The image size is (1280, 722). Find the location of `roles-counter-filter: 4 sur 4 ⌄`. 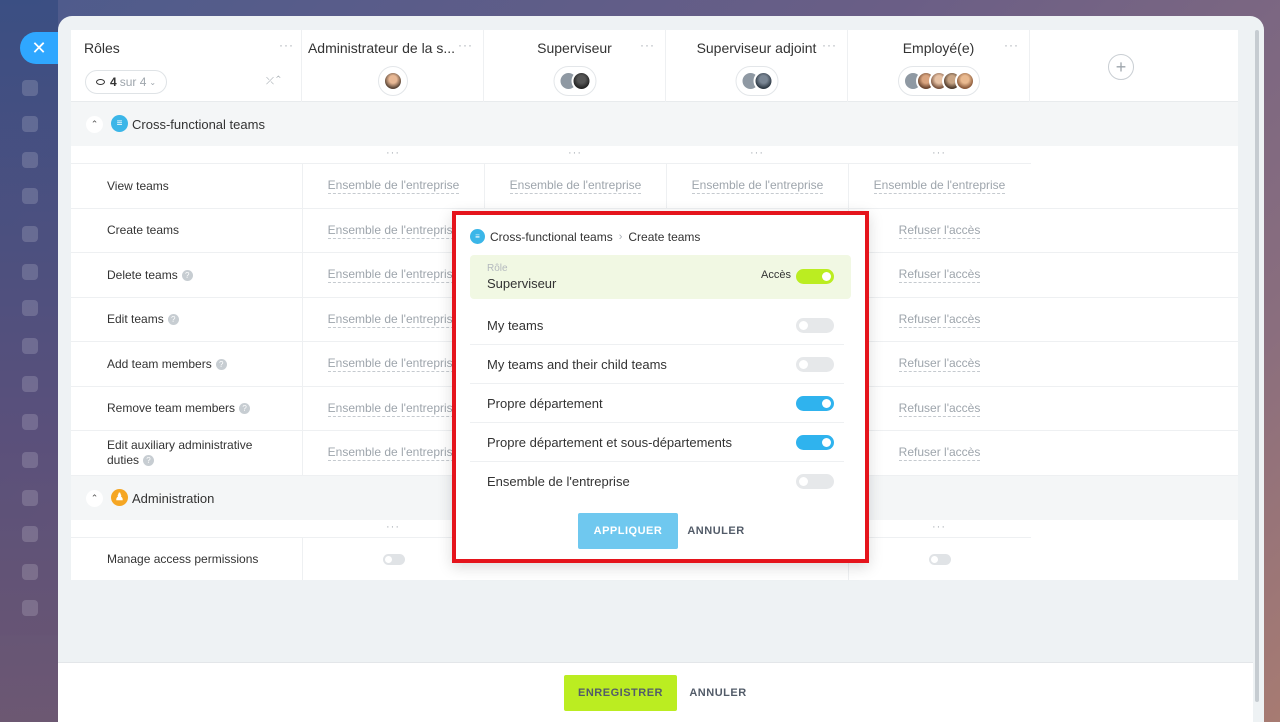

roles-counter-filter: 4 sur 4 ⌄ is located at coordinates (126, 82).